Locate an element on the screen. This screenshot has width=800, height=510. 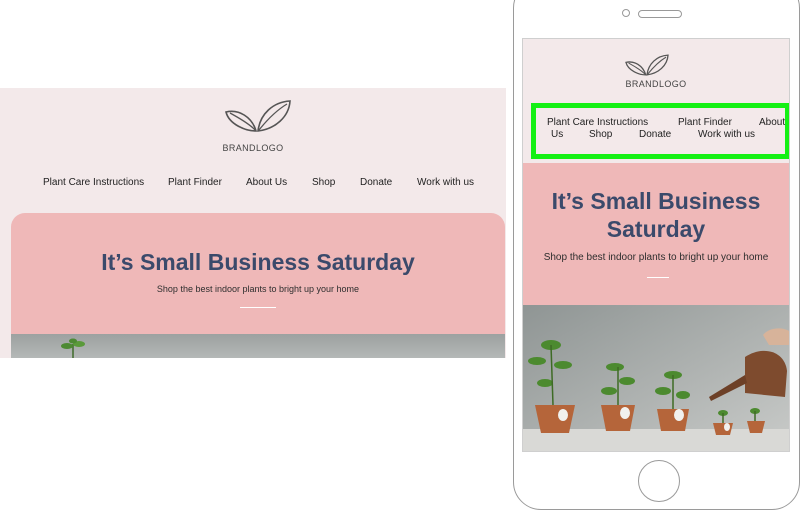
home-button is located at coordinates (659, 481).